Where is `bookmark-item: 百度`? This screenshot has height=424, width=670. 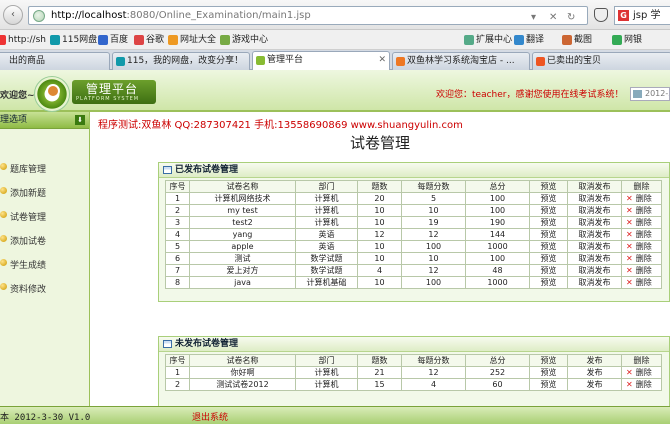 bookmark-item: 百度 is located at coordinates (113, 40).